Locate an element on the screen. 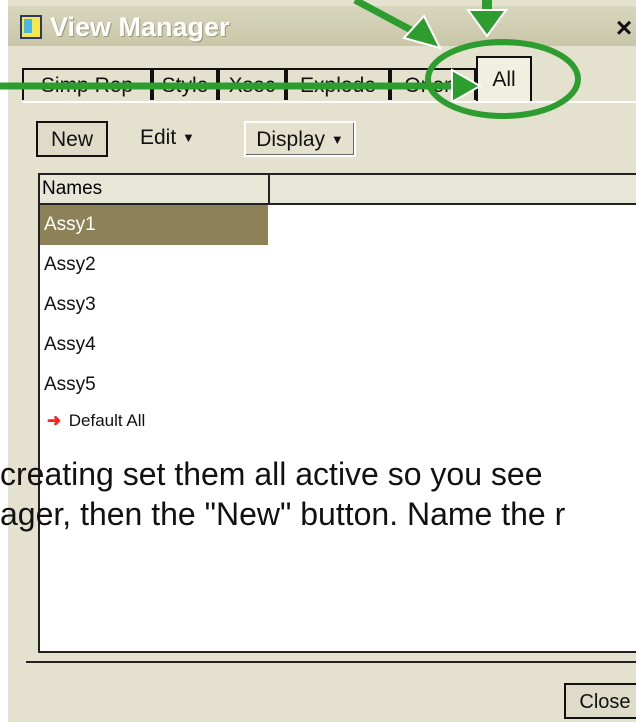 The width and height of the screenshot is (636, 722). list-item: Assy4 is located at coordinates (338, 345).